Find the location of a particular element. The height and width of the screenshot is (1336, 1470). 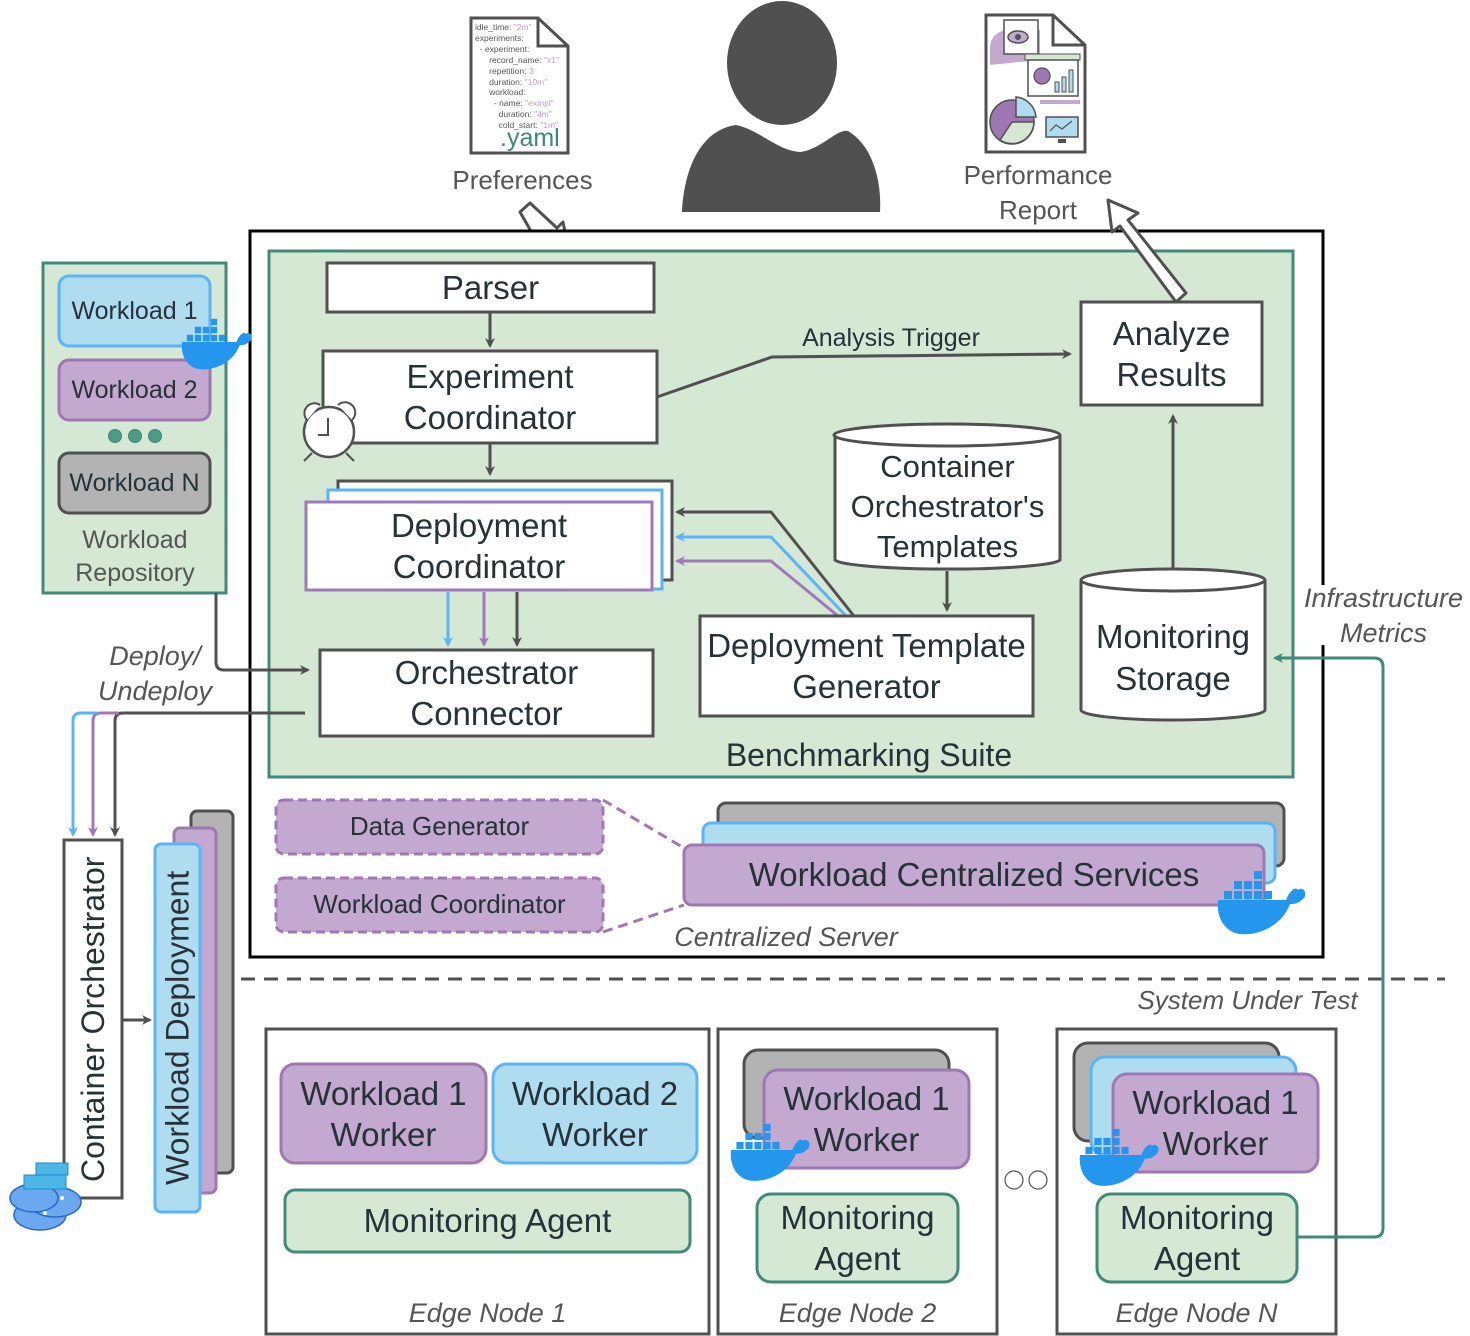

yaml-line: idle_time: "2m" is located at coordinates (517, 27).